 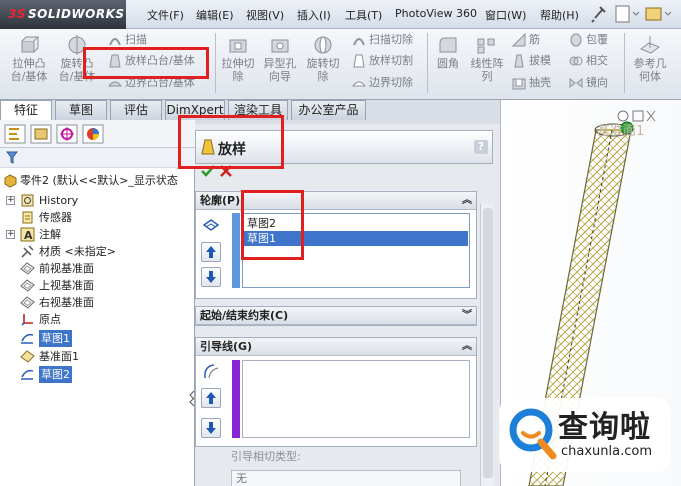 I want to click on annotation-icon: A, so click(x=27, y=234).